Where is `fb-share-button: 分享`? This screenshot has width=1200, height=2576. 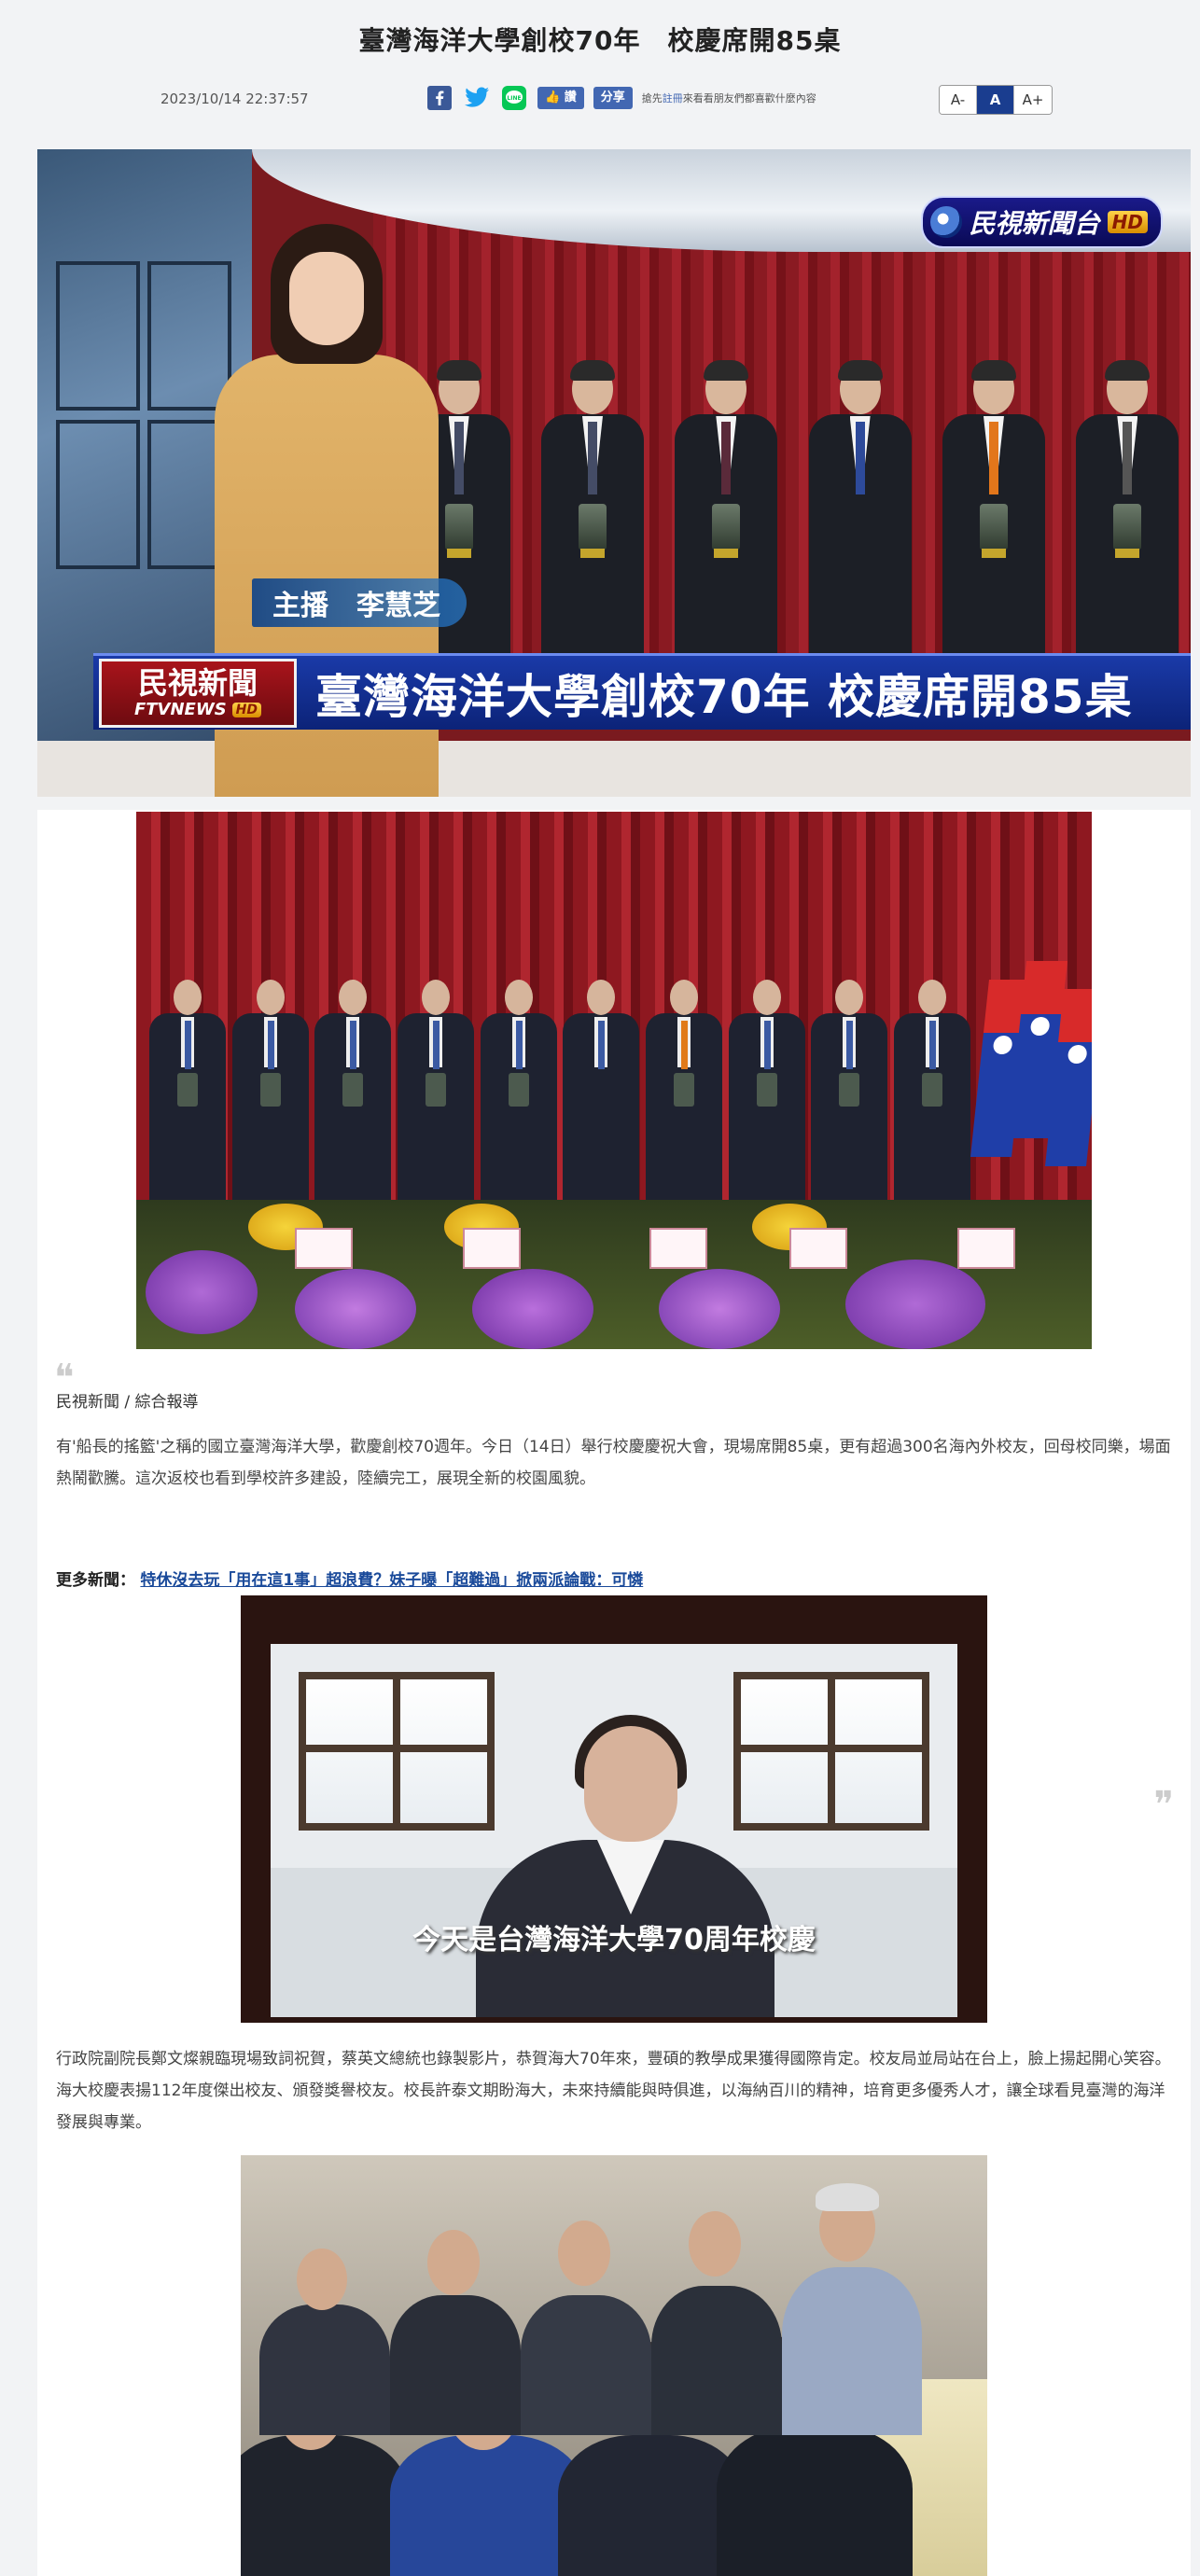
fb-share-button: 分享 is located at coordinates (613, 98).